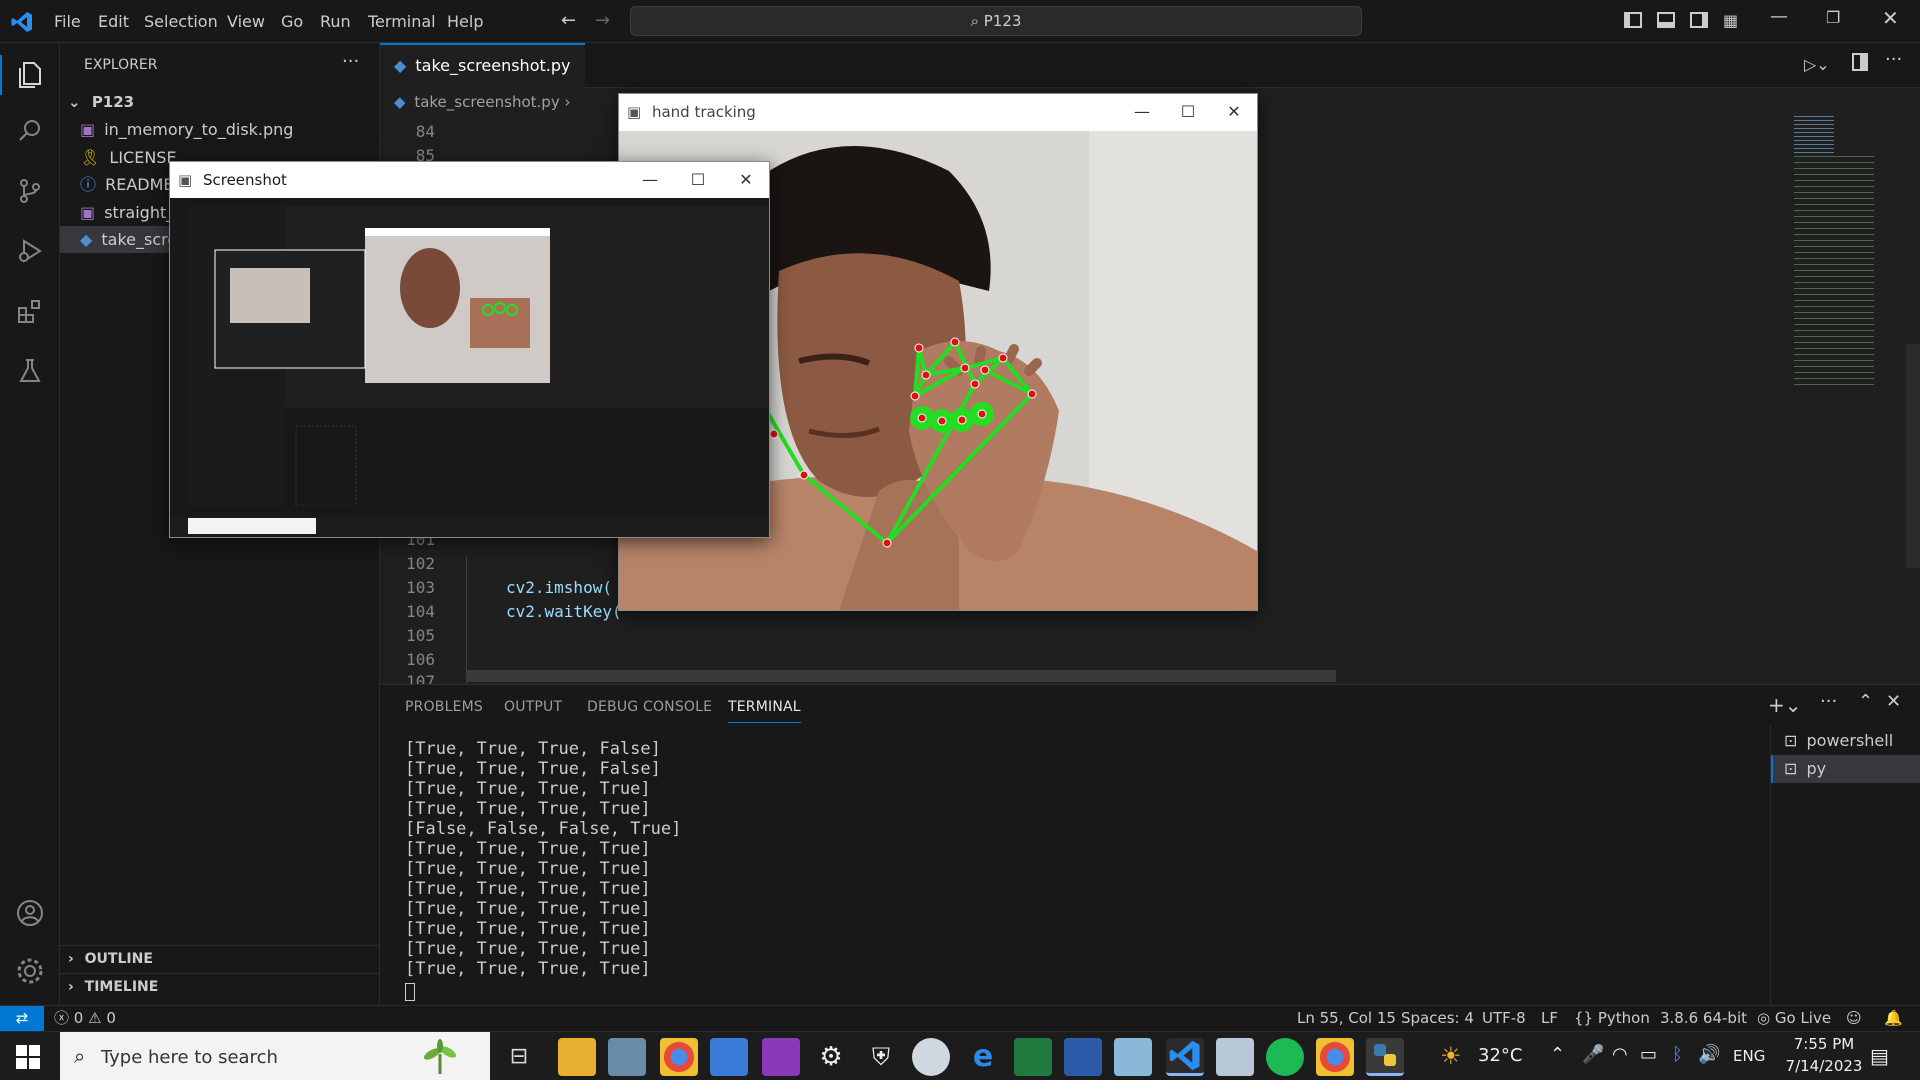  I want to click on language-indicator: ENG, so click(1749, 1056).